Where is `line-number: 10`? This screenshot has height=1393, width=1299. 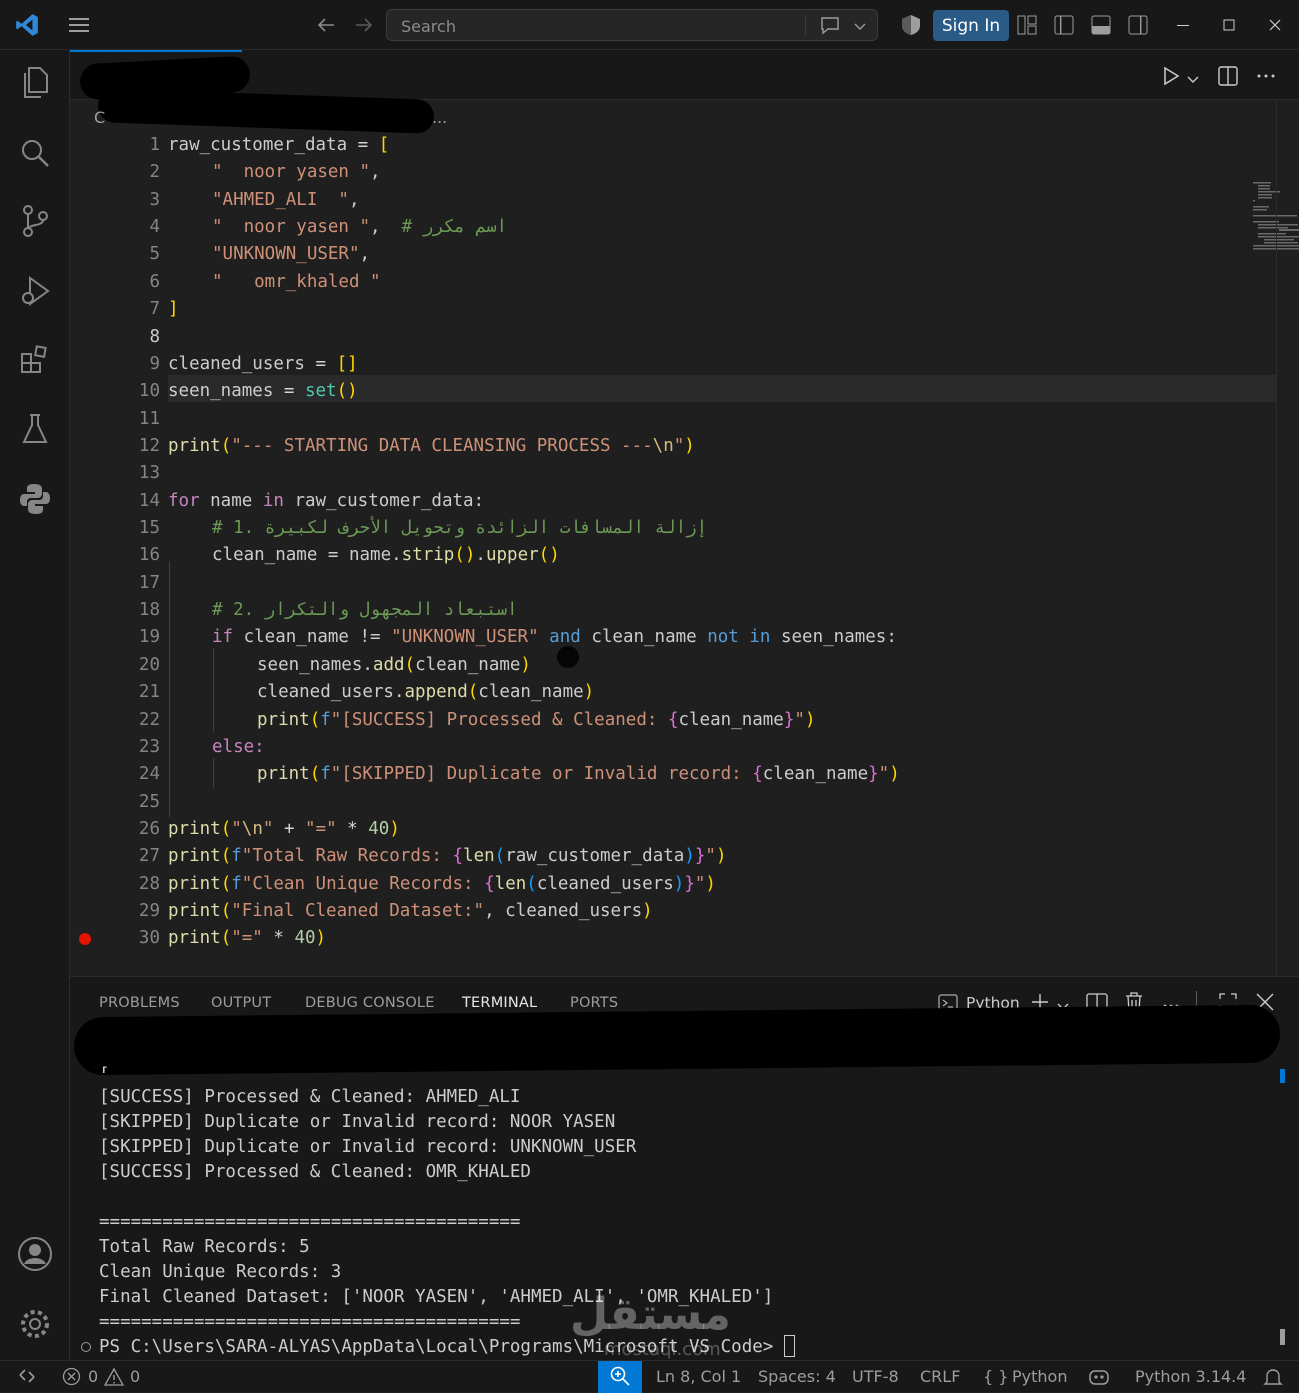 line-number: 10 is located at coordinates (149, 391).